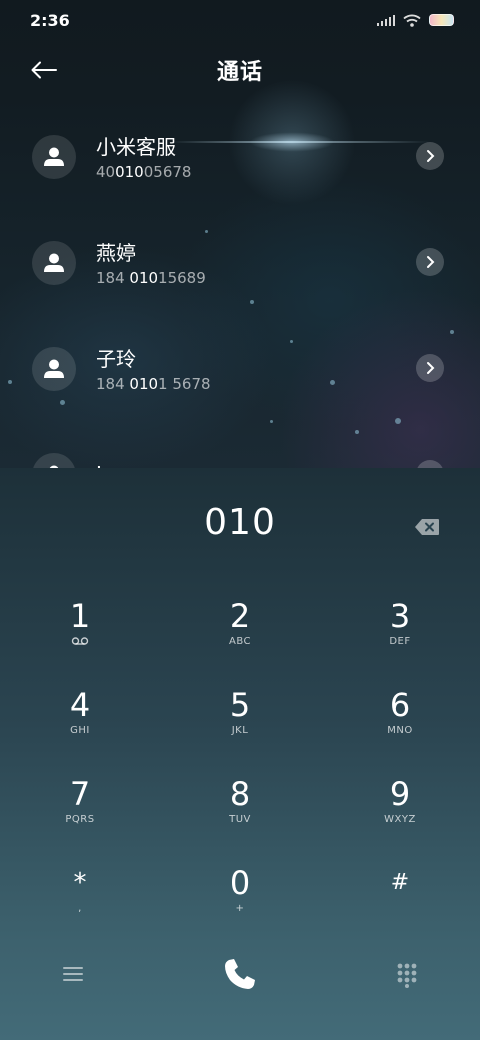  What do you see at coordinates (240, 157) in the screenshot?
I see `contact-row: 小米客服 4001005678` at bounding box center [240, 157].